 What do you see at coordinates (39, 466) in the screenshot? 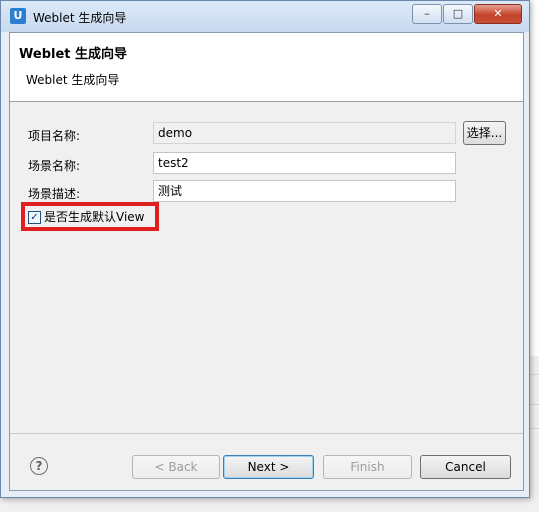
I see `help-icon: ?` at bounding box center [39, 466].